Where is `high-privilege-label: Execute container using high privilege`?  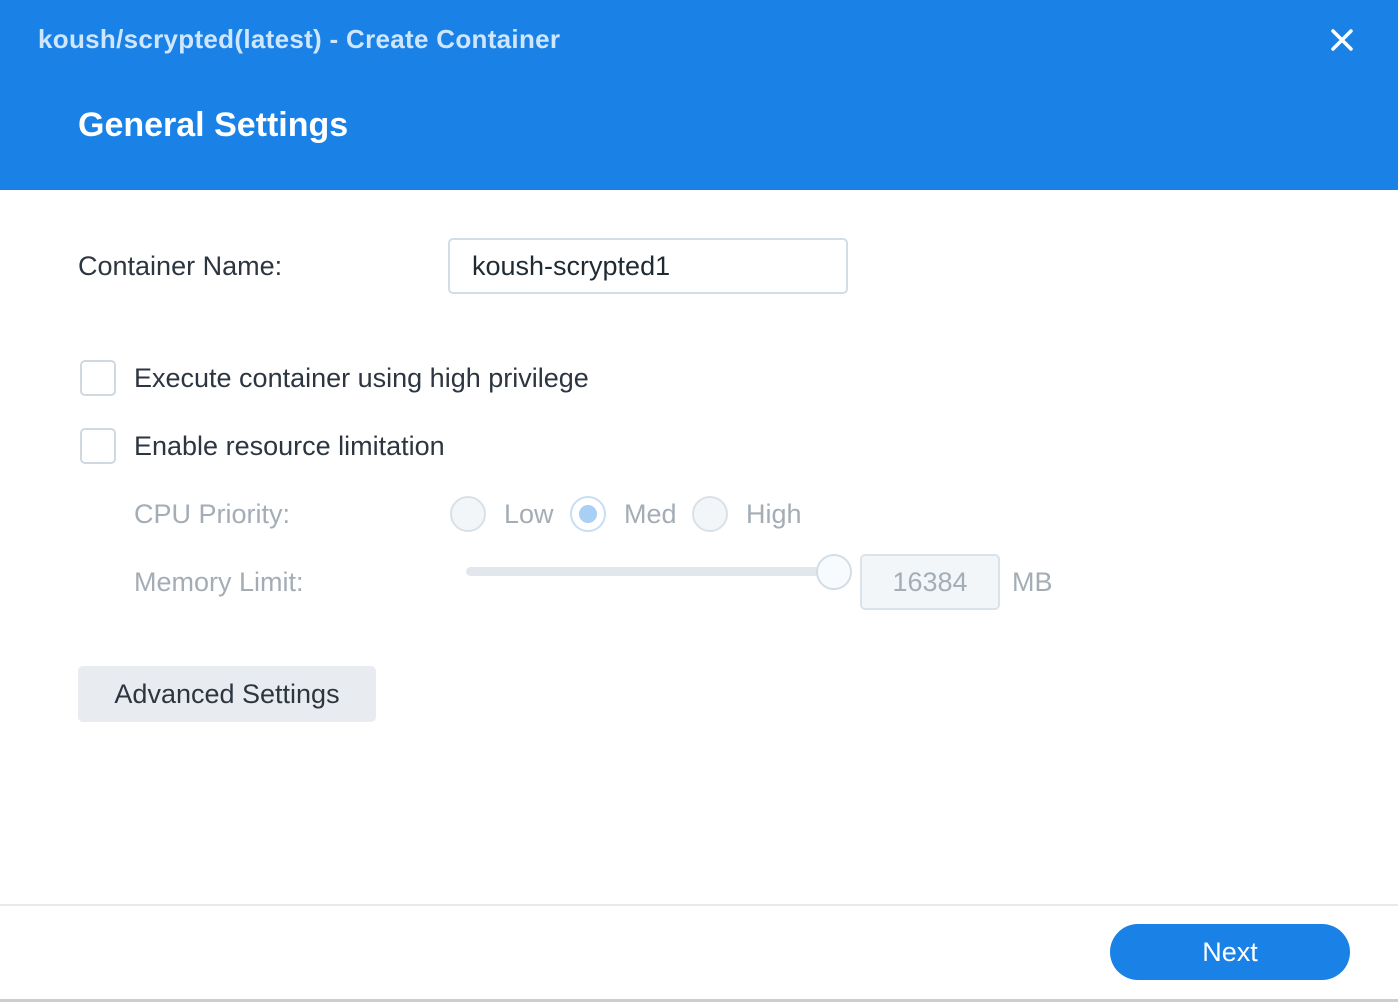 high-privilege-label: Execute container using high privilege is located at coordinates (361, 378).